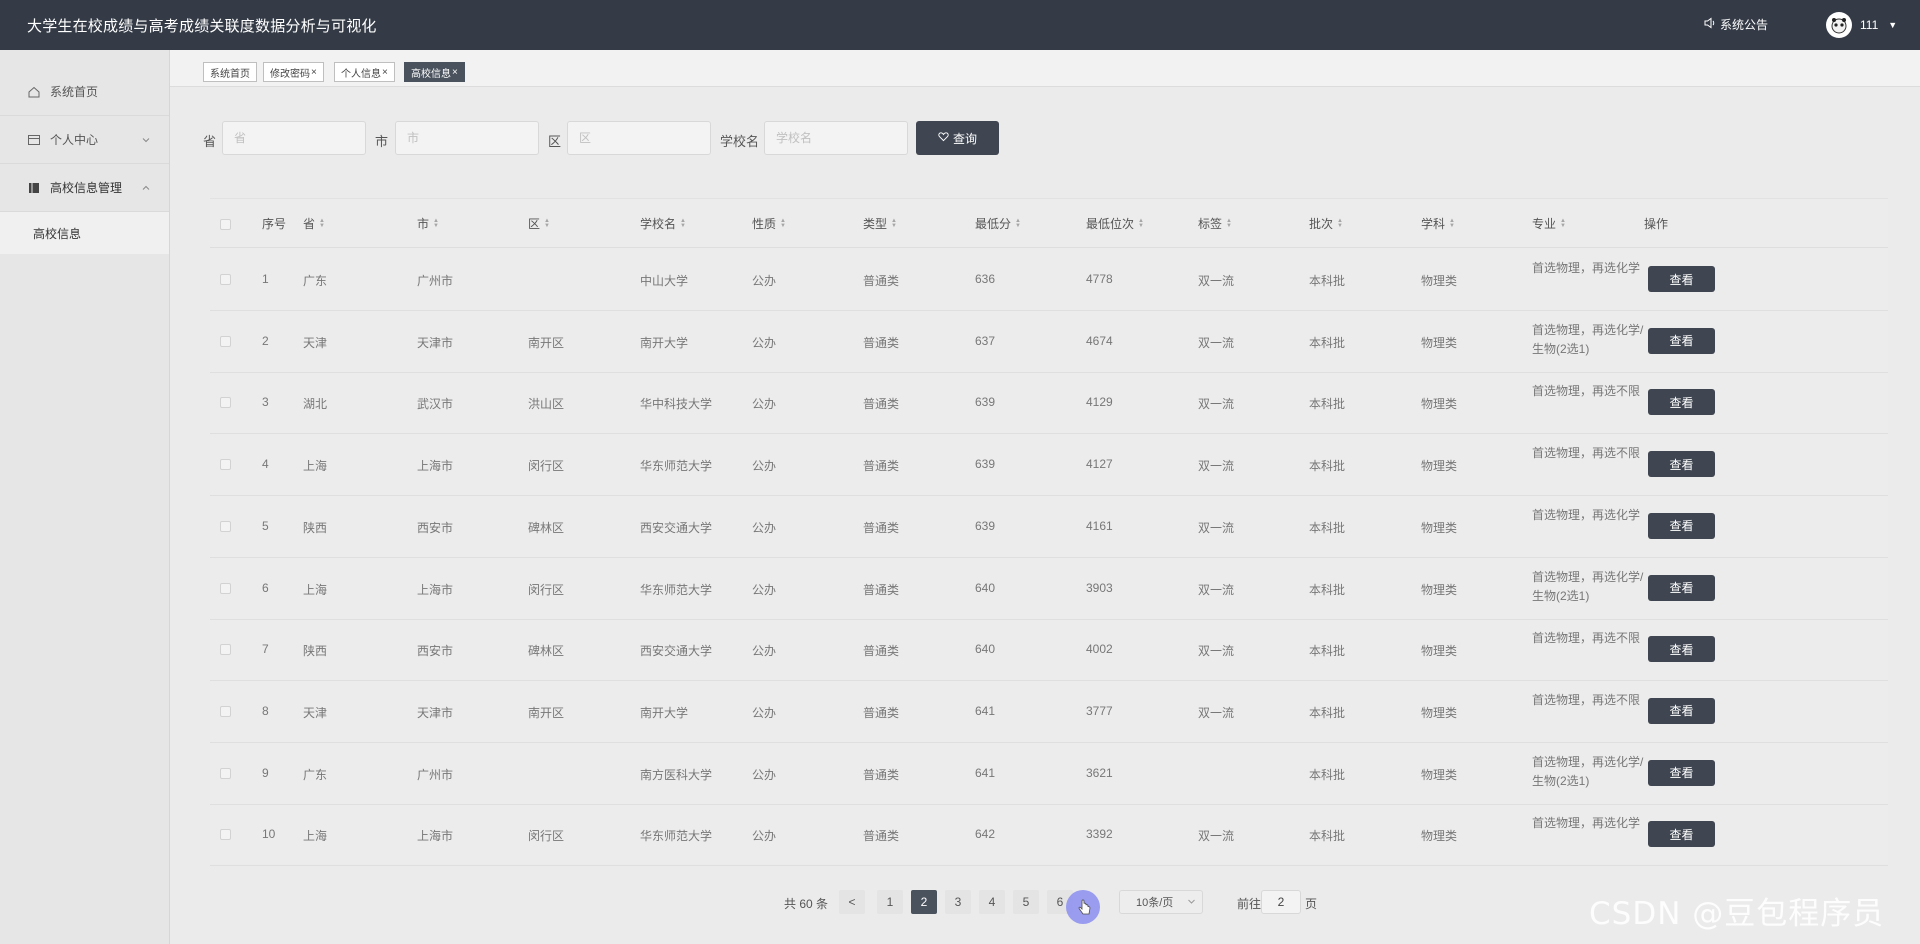 The height and width of the screenshot is (944, 1920). What do you see at coordinates (880, 223) in the screenshot?
I see `column-header: 类型 ▲ ▼` at bounding box center [880, 223].